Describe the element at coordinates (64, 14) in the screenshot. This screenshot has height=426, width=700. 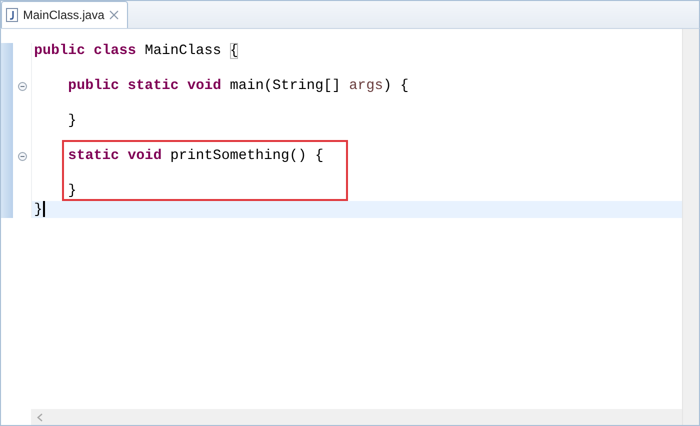
I see `editor-tab: MainClass.java` at that location.